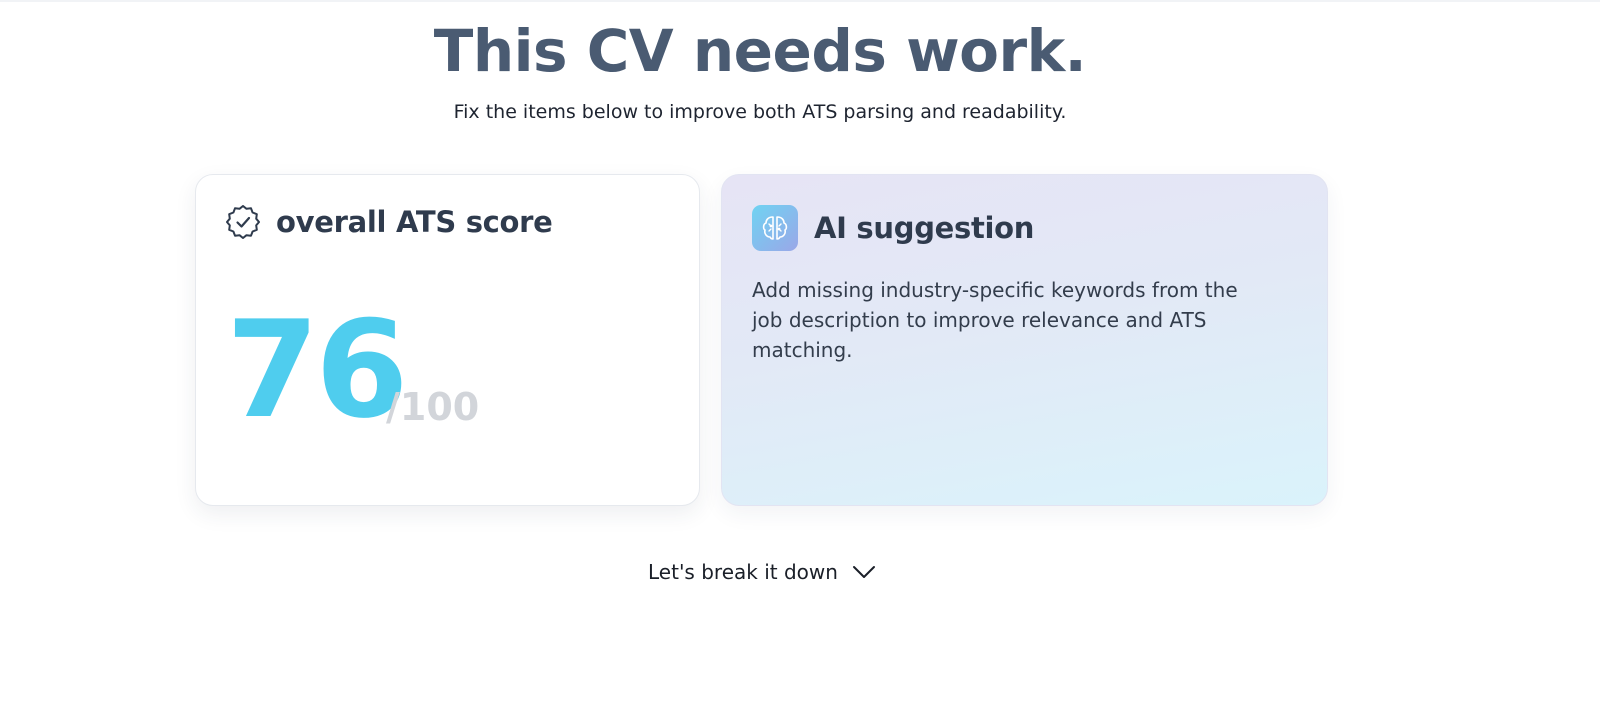 This screenshot has width=1600, height=722. I want to click on score-card-title: overall ATS score, so click(414, 222).